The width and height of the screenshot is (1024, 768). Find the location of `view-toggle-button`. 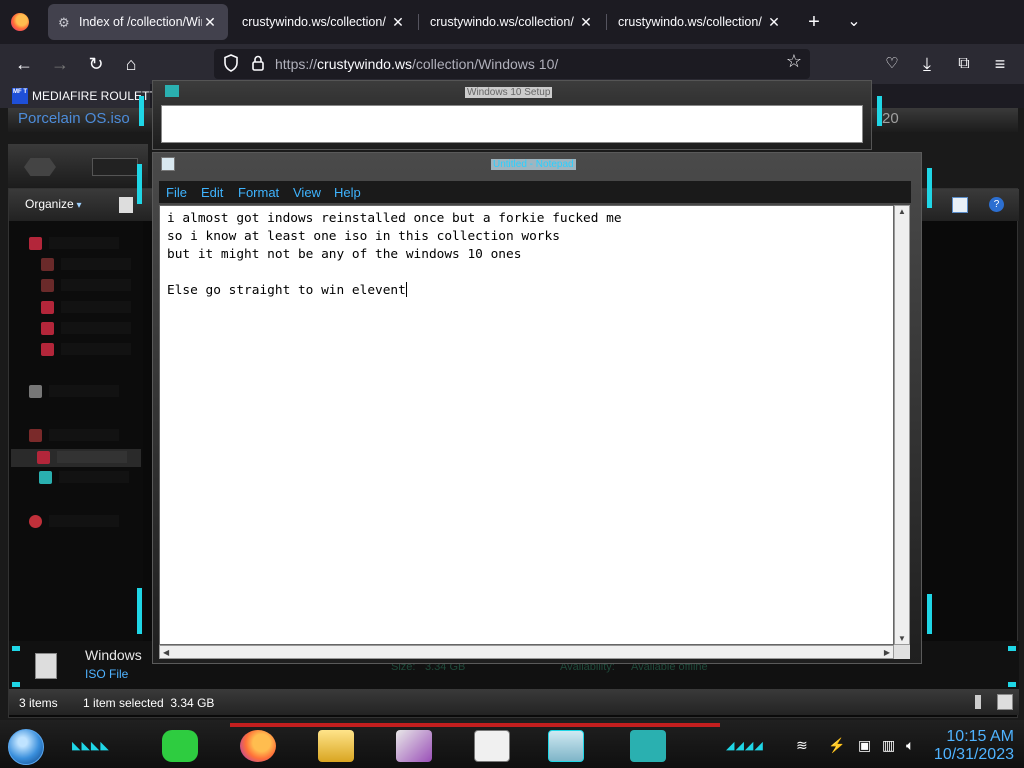

view-toggle-button is located at coordinates (115, 167).